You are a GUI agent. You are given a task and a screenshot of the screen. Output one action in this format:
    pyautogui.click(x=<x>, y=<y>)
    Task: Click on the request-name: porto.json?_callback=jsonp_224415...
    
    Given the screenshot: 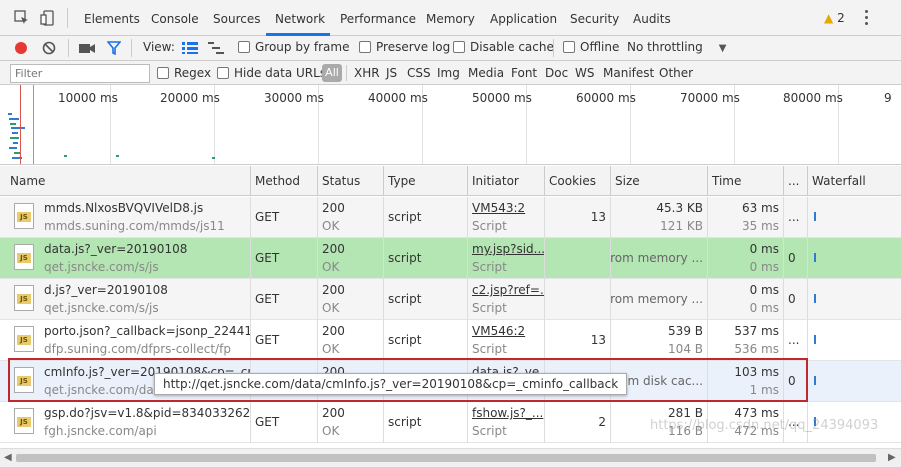 What is the action you would take?
    pyautogui.click(x=147, y=331)
    